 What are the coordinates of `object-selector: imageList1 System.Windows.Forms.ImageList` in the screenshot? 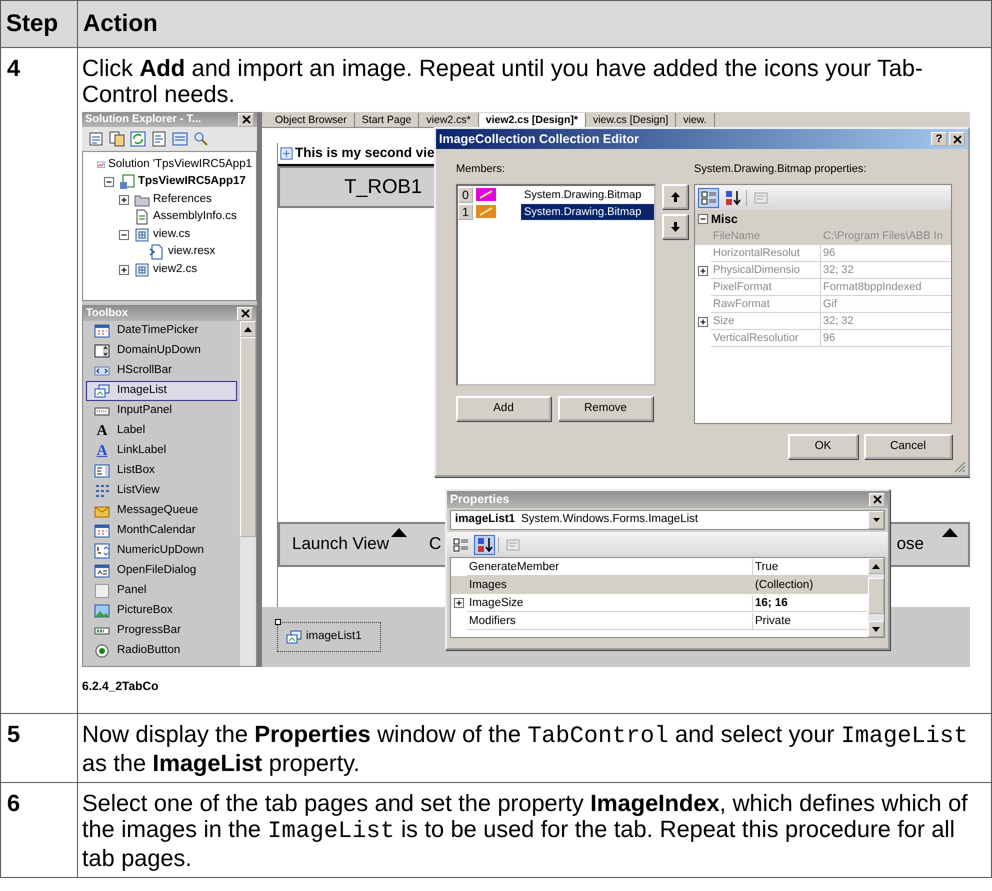 It's located at (667, 520).